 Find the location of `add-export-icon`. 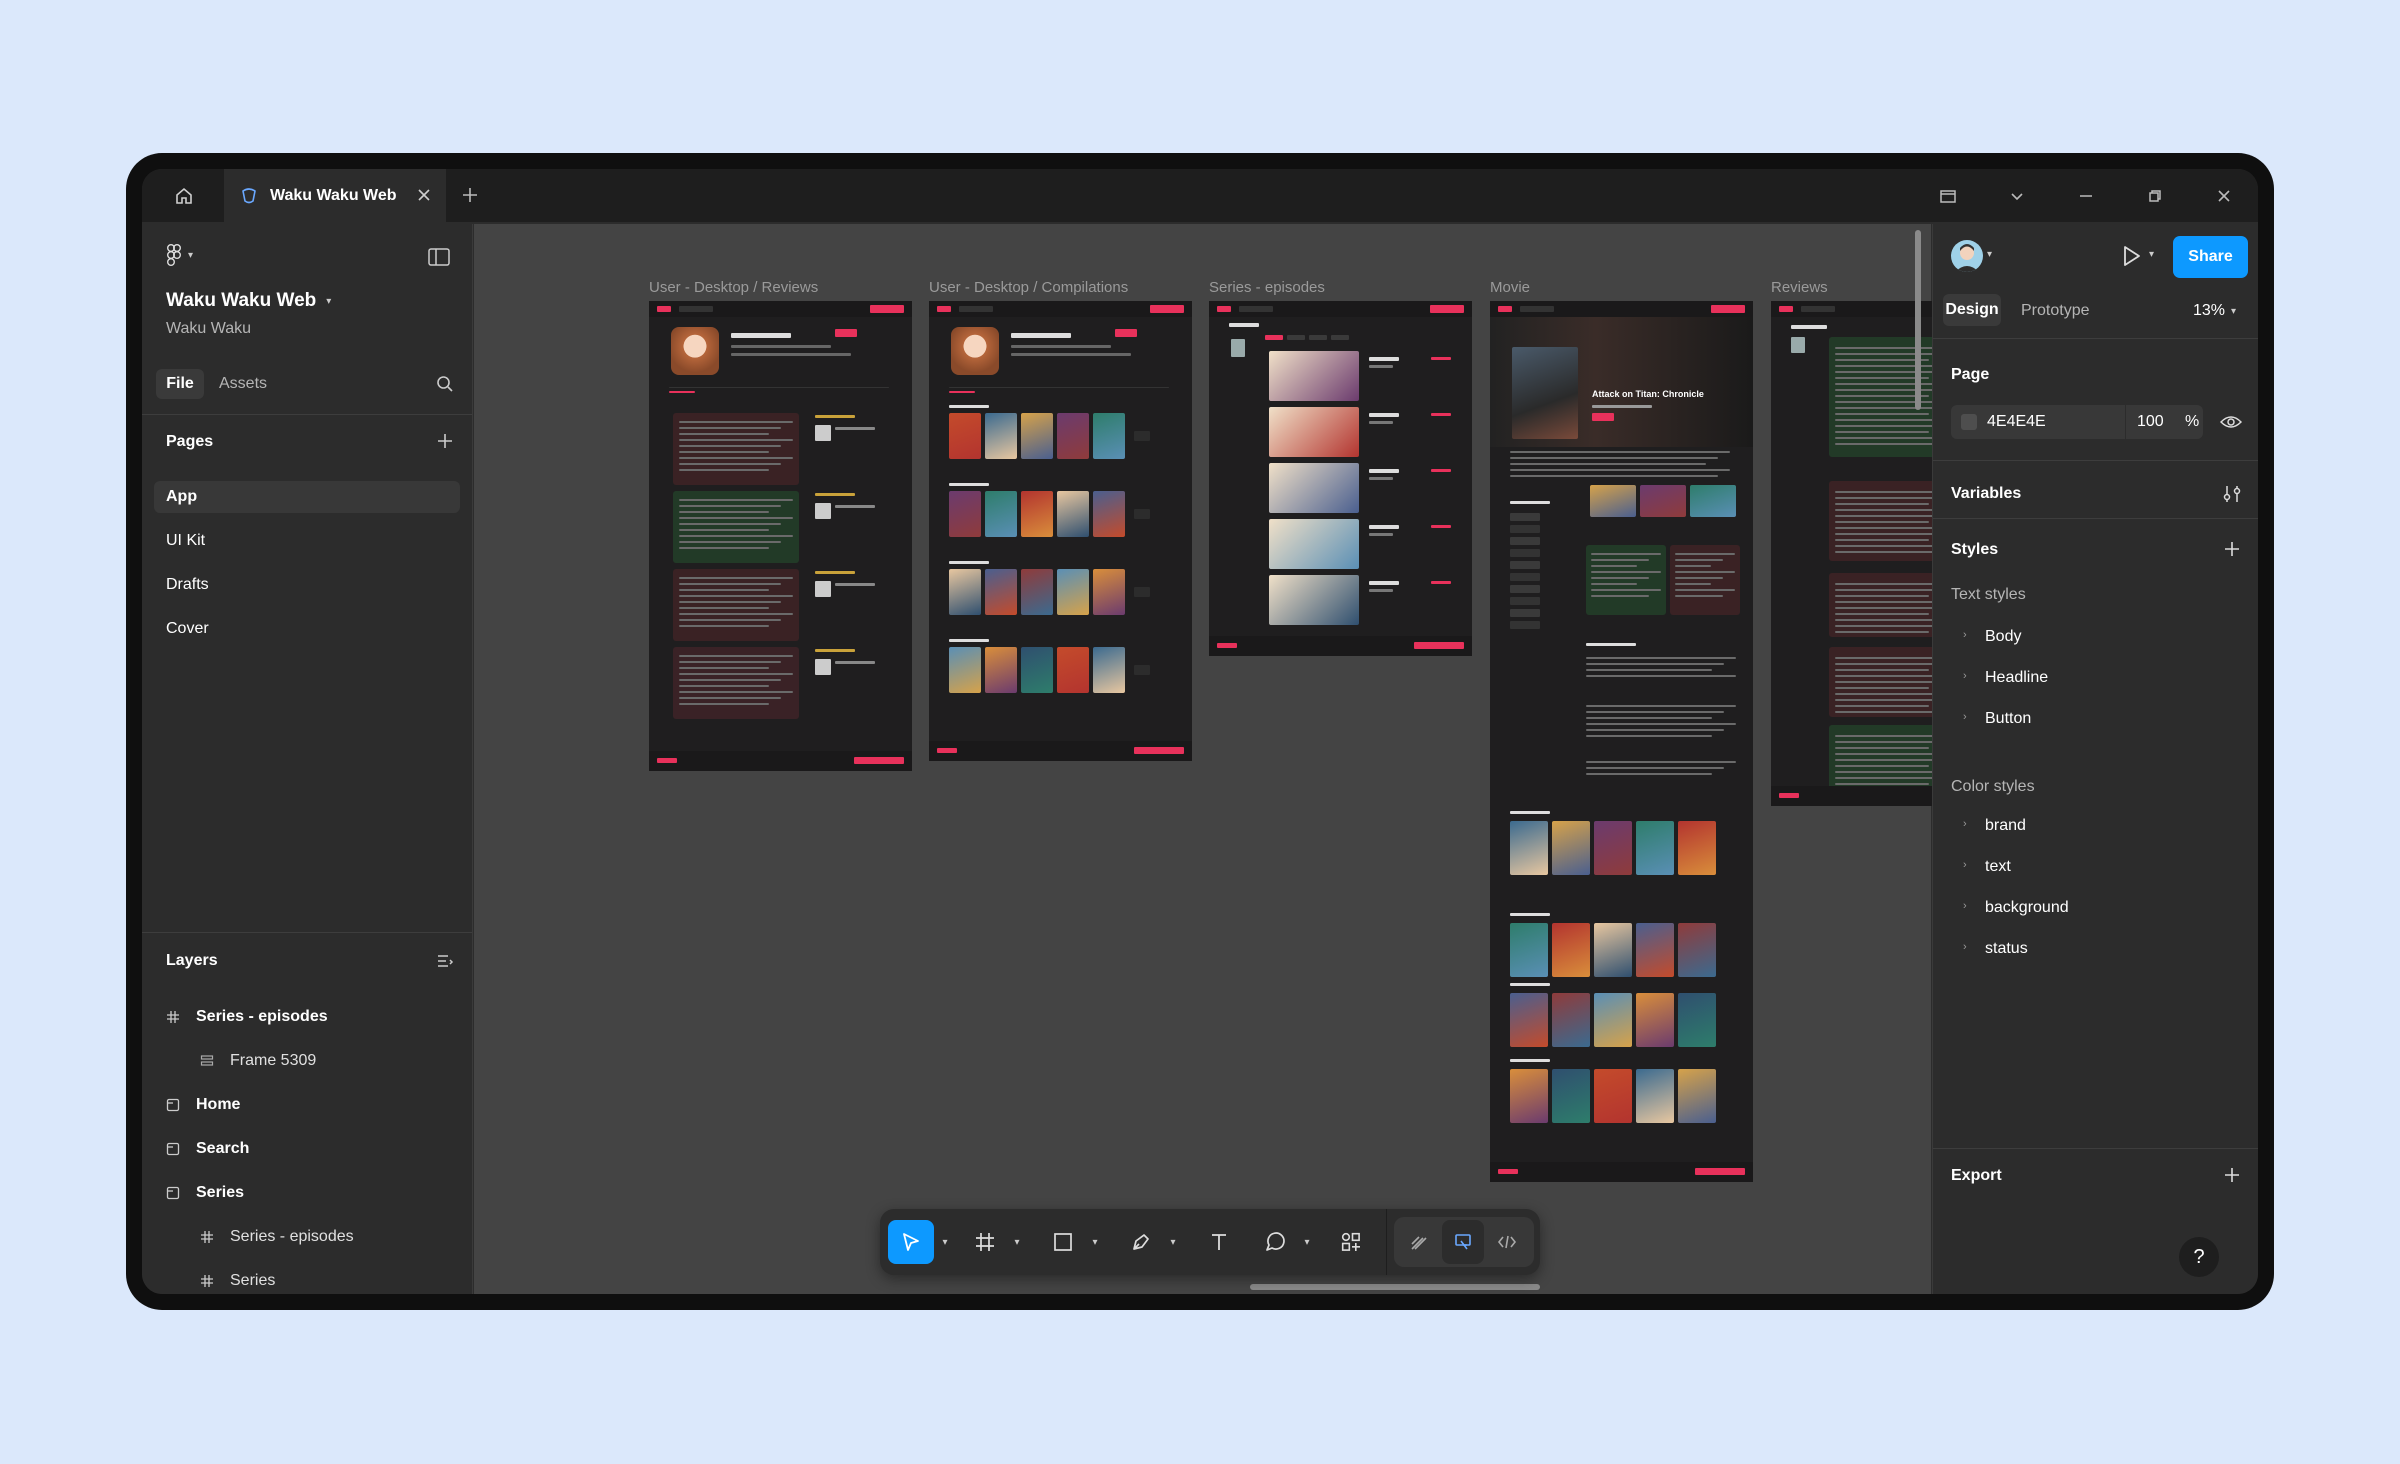

add-export-icon is located at coordinates (2232, 1175).